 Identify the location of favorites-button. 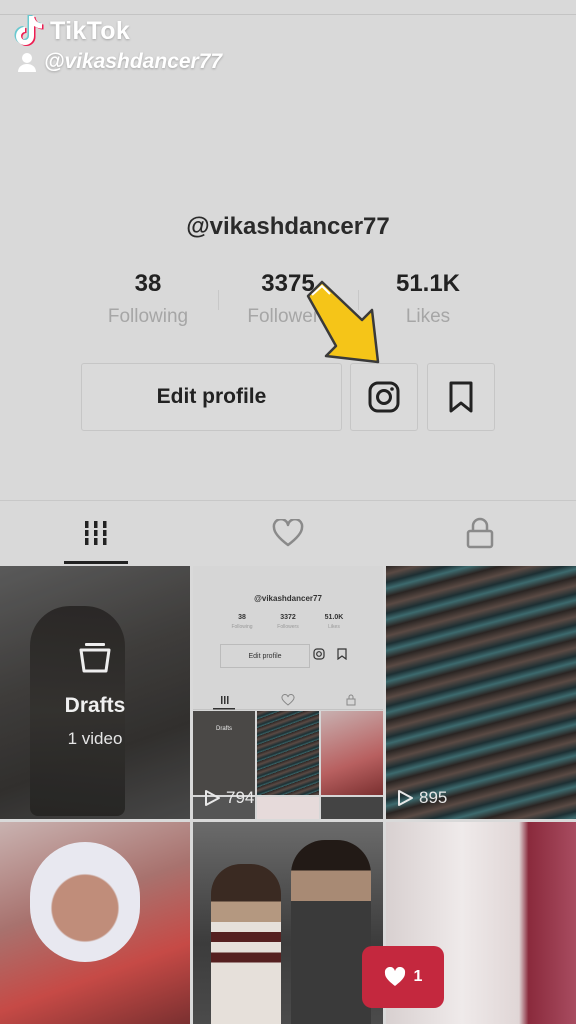
(461, 397).